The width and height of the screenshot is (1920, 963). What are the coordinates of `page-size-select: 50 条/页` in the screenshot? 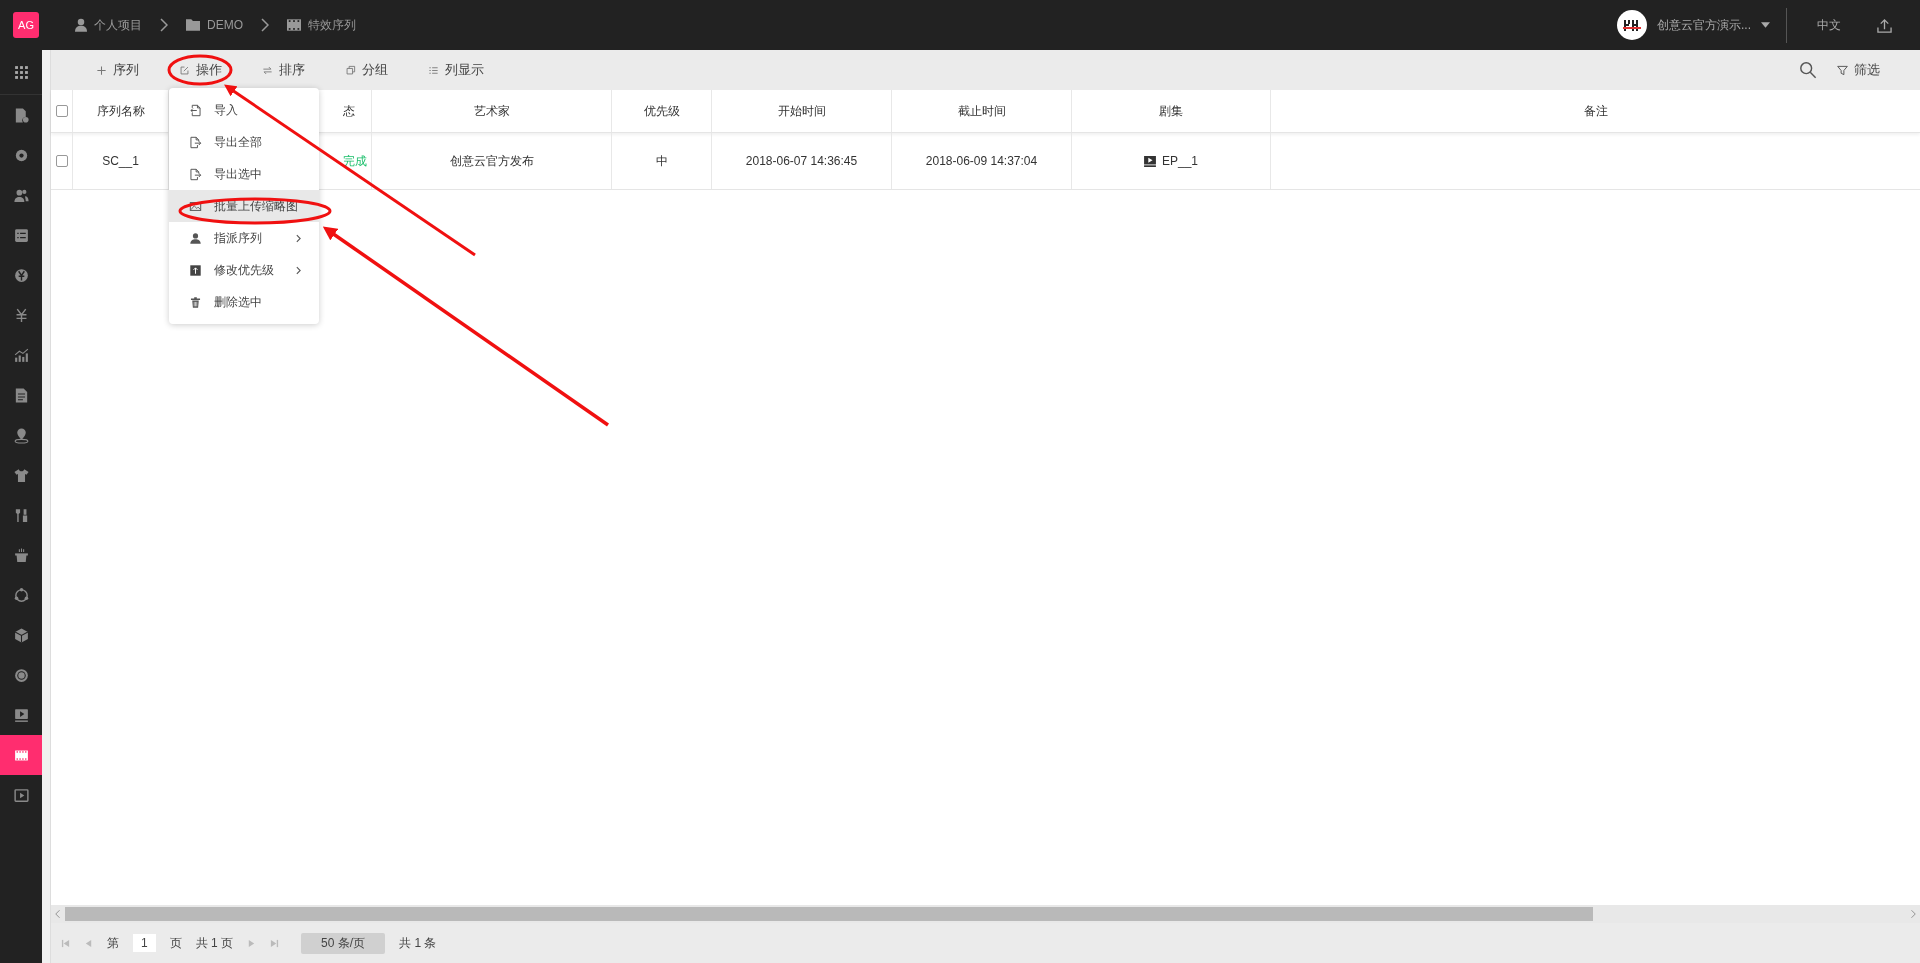 It's located at (343, 943).